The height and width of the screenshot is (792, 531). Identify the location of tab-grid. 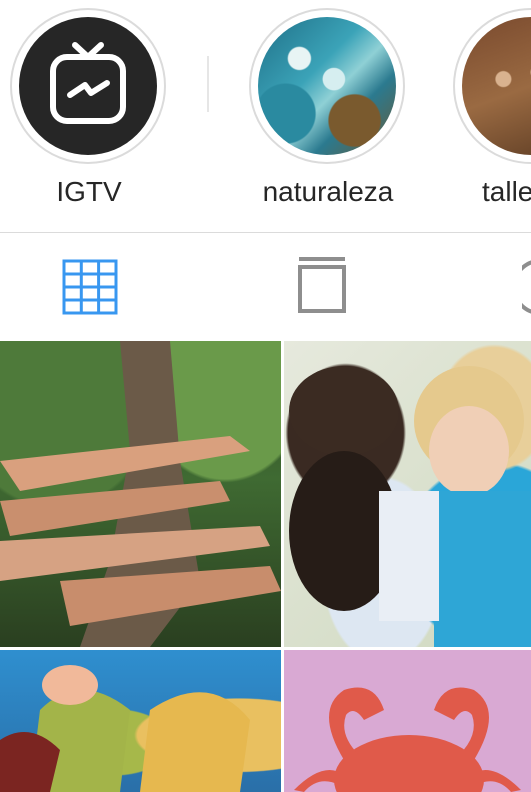
(88, 287).